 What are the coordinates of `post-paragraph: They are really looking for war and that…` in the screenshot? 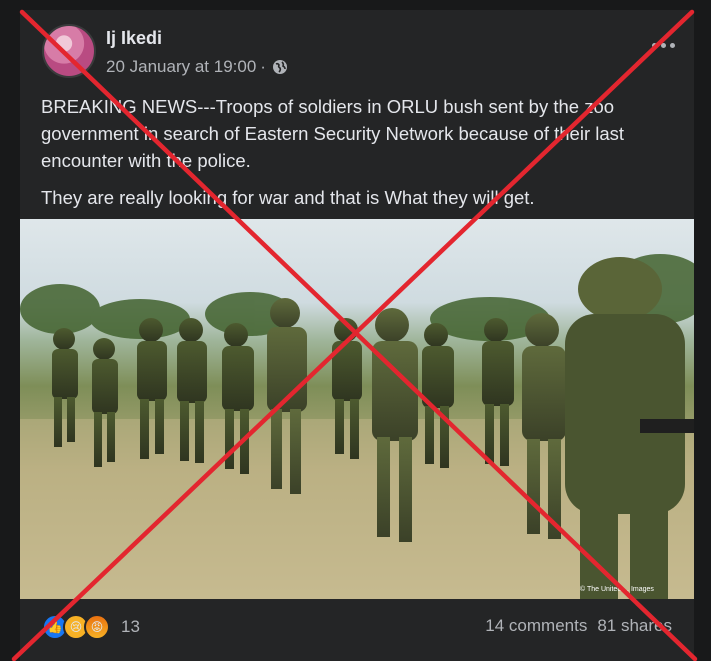 It's located at (288, 197).